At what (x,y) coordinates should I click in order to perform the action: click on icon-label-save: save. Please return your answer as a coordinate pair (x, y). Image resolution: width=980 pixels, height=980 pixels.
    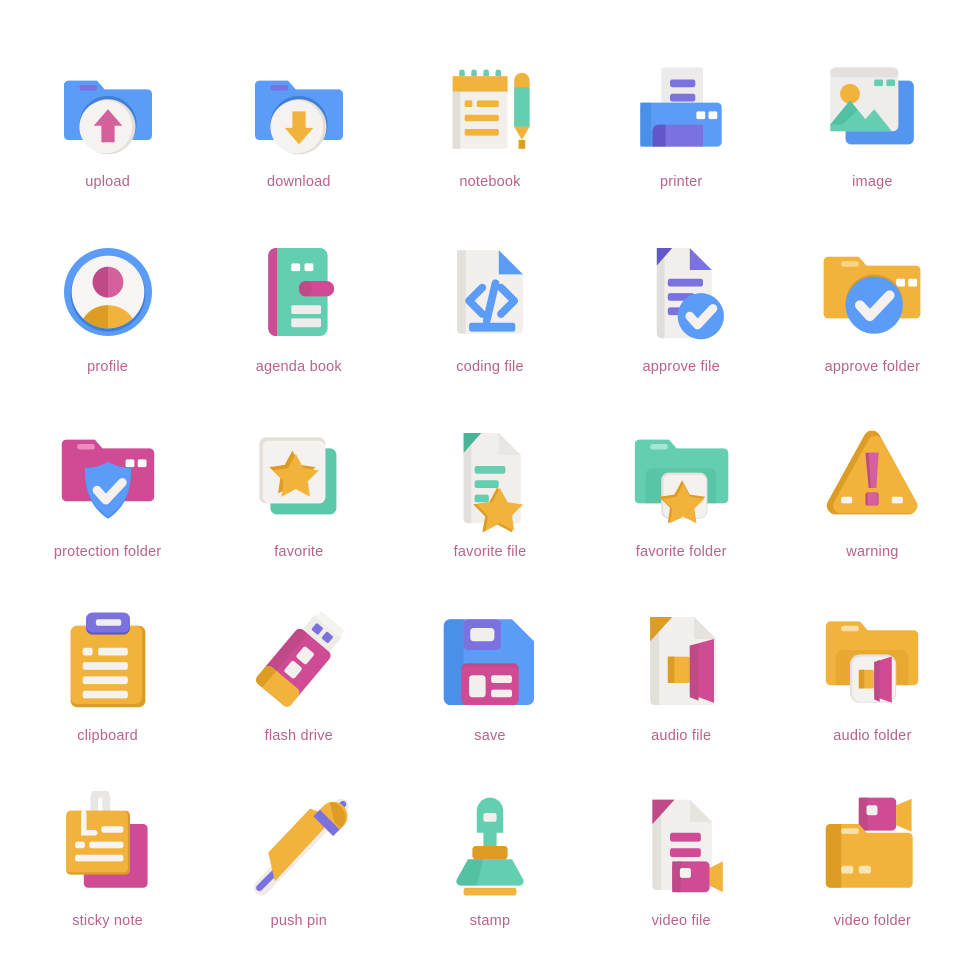
    Looking at the image, I should click on (490, 736).